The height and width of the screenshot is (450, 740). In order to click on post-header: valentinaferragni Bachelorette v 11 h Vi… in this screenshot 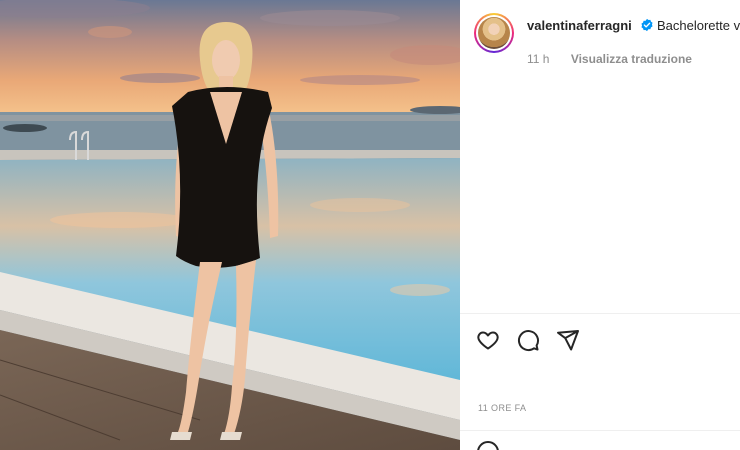, I will do `click(600, 40)`.